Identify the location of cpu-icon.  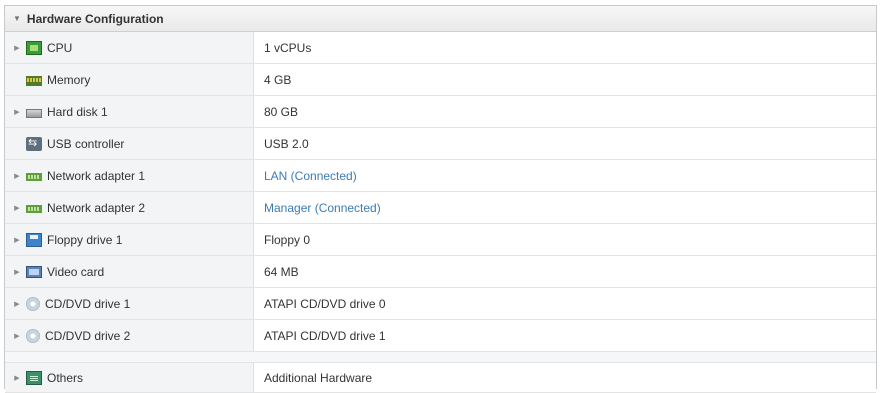
(34, 47).